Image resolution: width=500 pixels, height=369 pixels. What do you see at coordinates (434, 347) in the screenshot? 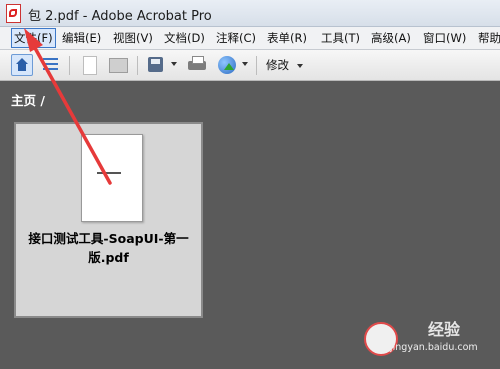
I see `watermark-url: jingyan.baidu.com` at bounding box center [434, 347].